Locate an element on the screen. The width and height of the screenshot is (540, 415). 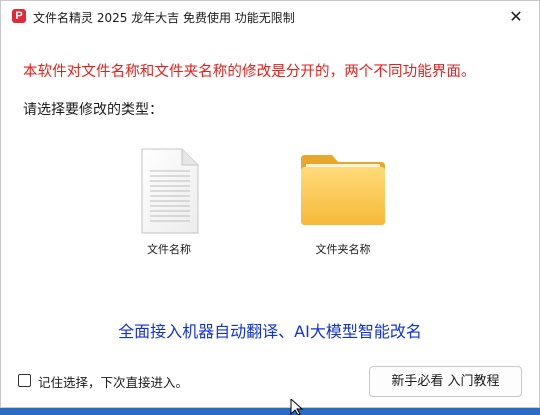
title-bar: P 文件名精灵 2025 龙年大吉 免费使用 功能无限制 ✕ is located at coordinates (270, 17).